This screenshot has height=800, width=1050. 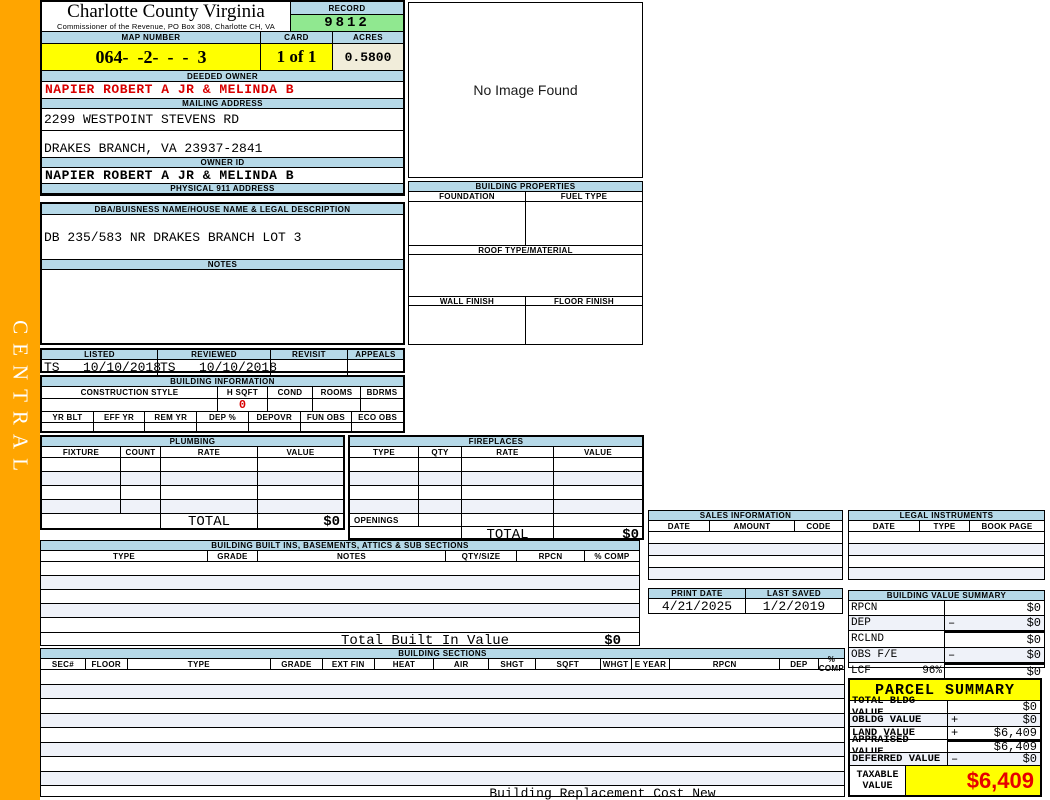 I want to click on taxable-label-line2: VALUE, so click(x=877, y=786).